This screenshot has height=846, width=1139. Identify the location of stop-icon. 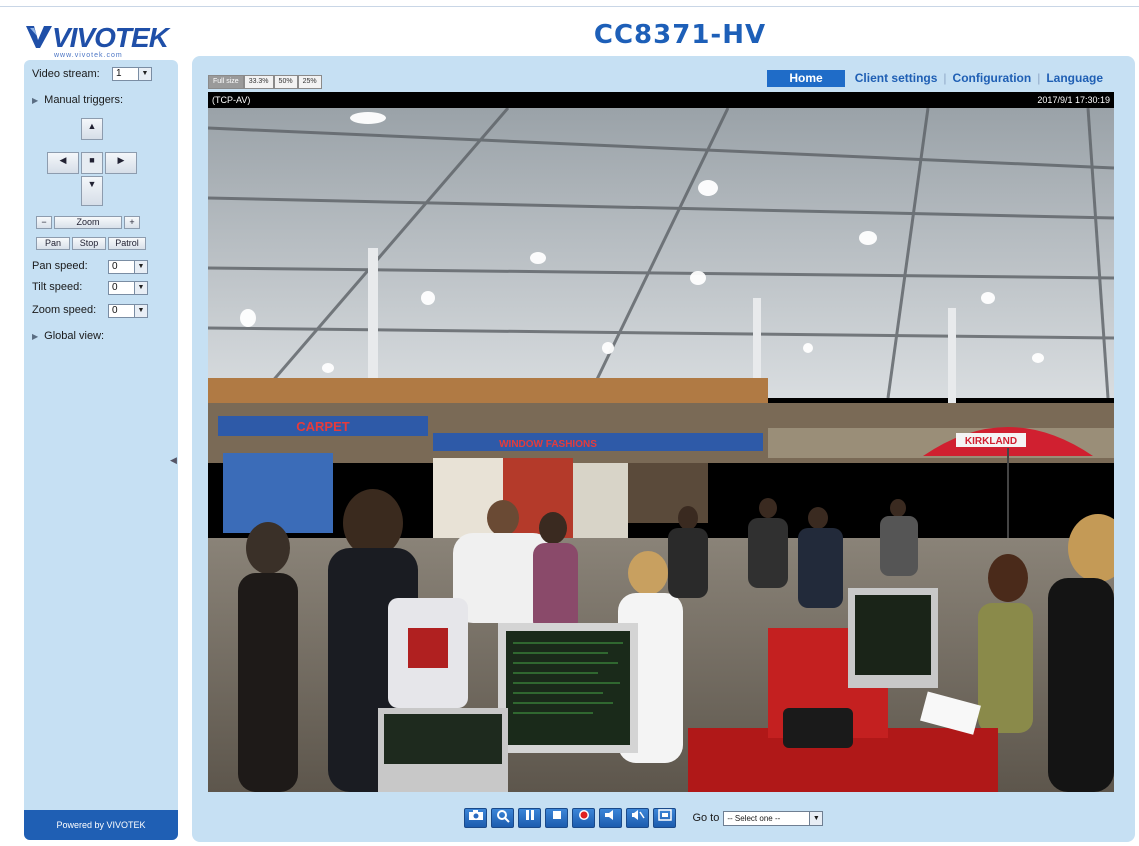
(556, 818).